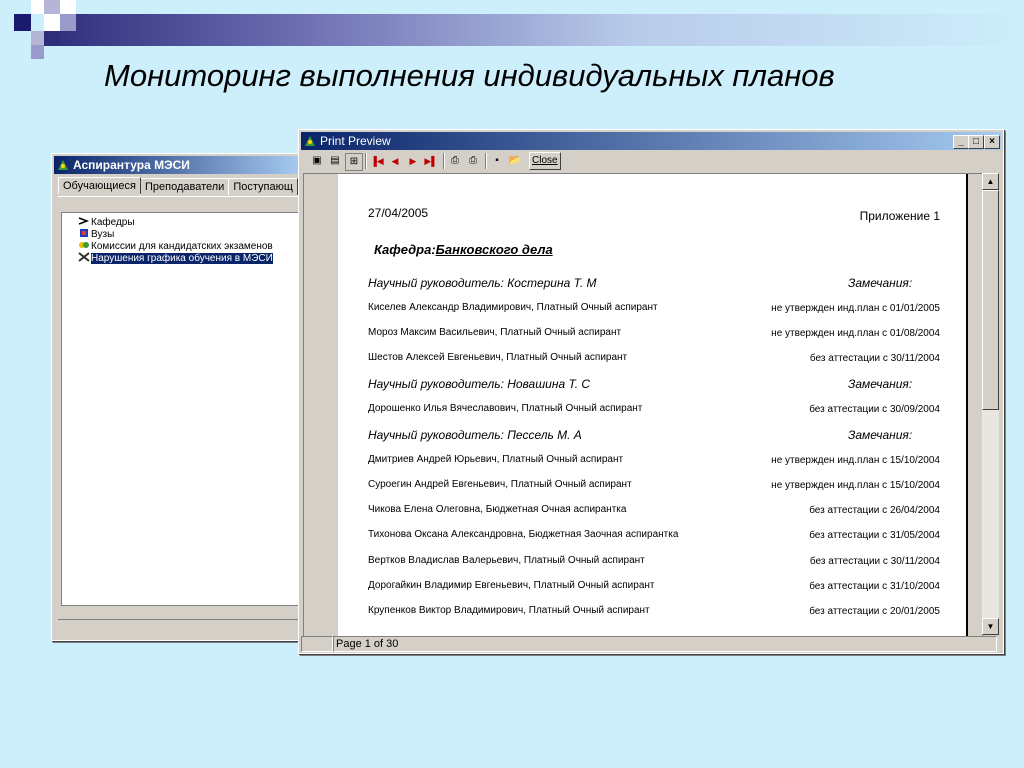 The height and width of the screenshot is (768, 1024). Describe the element at coordinates (534, 30) in the screenshot. I see `decorative-top-bar` at that location.